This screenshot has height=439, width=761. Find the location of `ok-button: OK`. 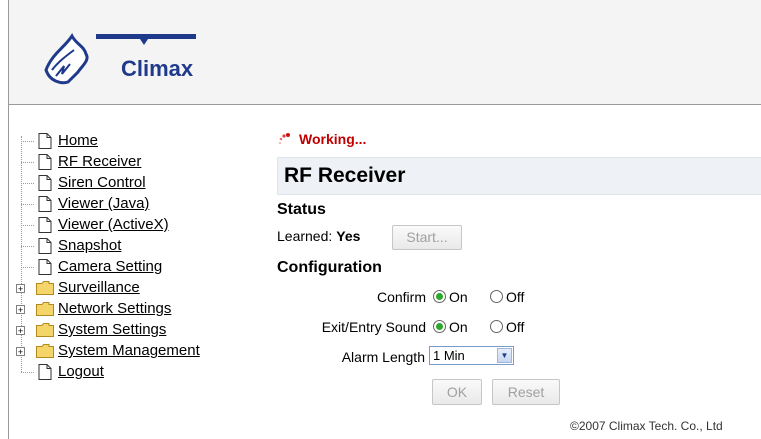

ok-button: OK is located at coordinates (457, 392).